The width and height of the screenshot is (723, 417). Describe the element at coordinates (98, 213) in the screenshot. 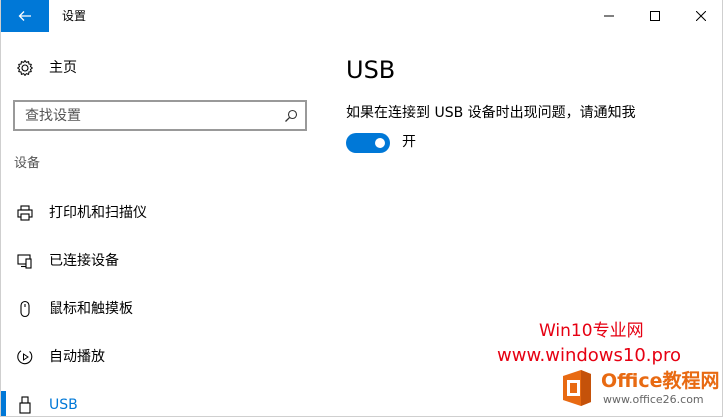

I see `sidebar-item-label: 打印机和扫描仪` at that location.